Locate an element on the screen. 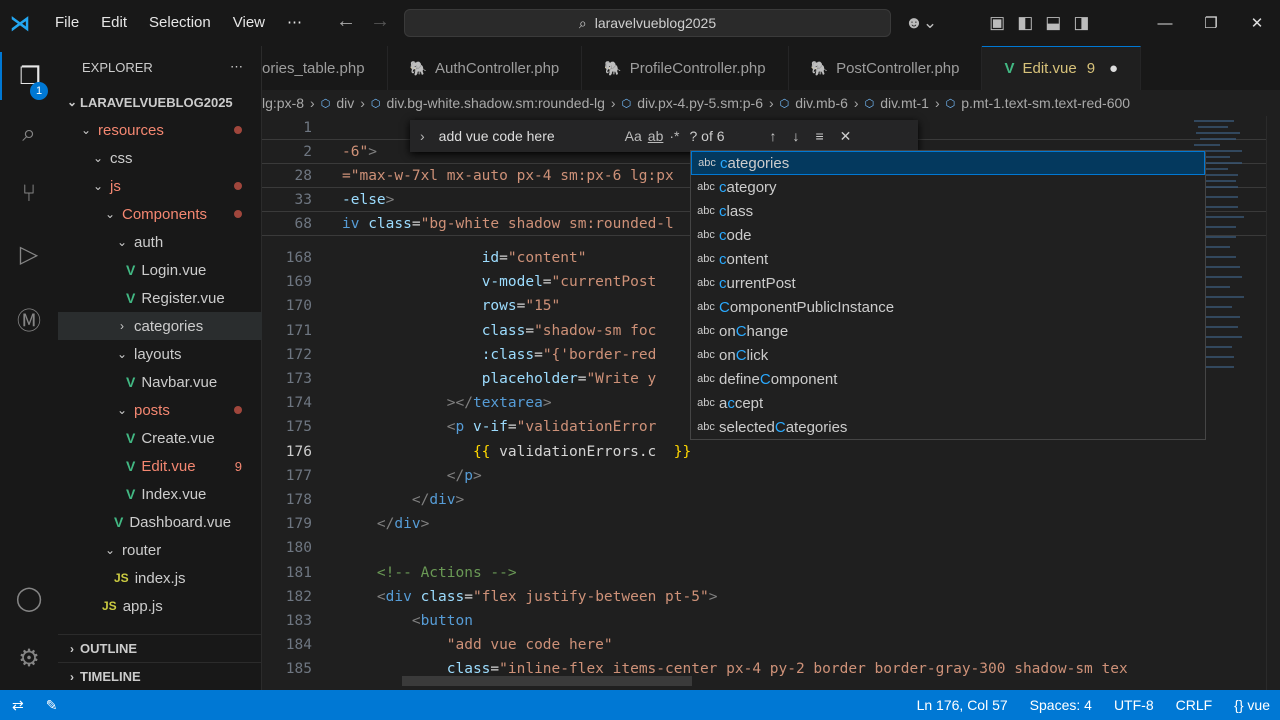 This screenshot has height=720, width=1280. layout-icon: ▣ is located at coordinates (997, 23).